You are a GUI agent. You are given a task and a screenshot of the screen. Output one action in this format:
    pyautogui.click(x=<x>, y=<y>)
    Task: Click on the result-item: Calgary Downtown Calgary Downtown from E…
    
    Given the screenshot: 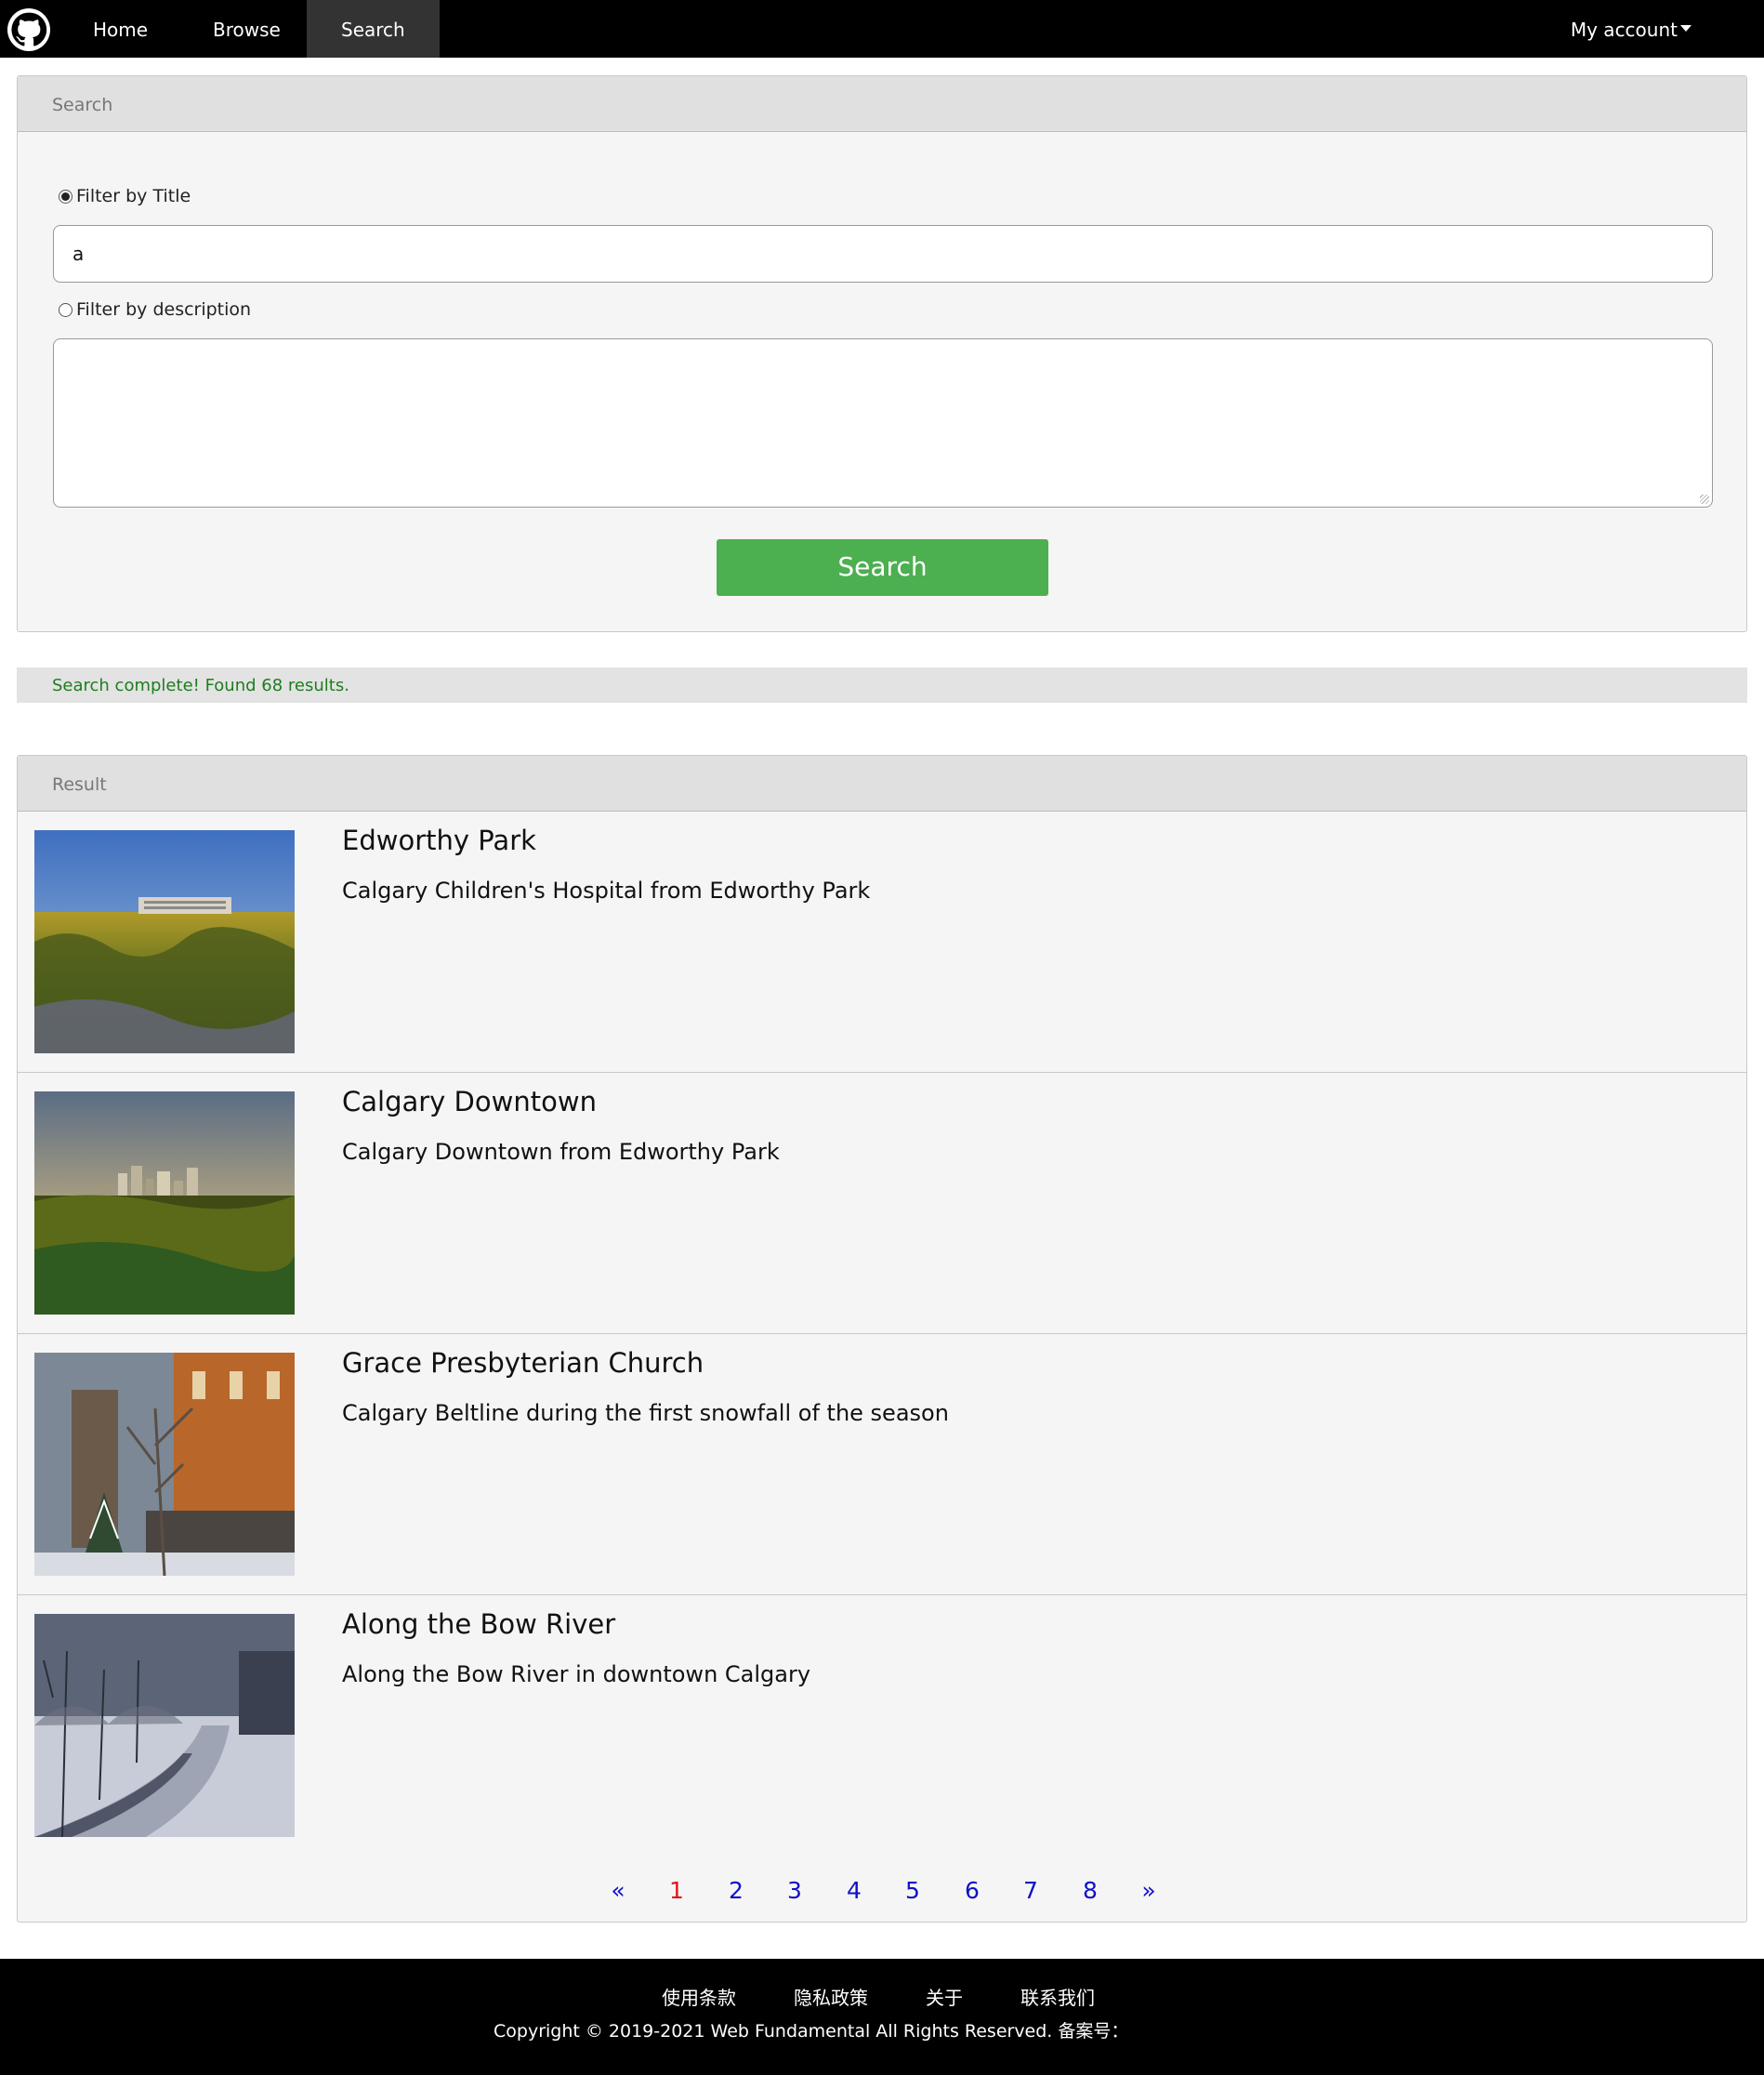 What is the action you would take?
    pyautogui.click(x=882, y=1203)
    